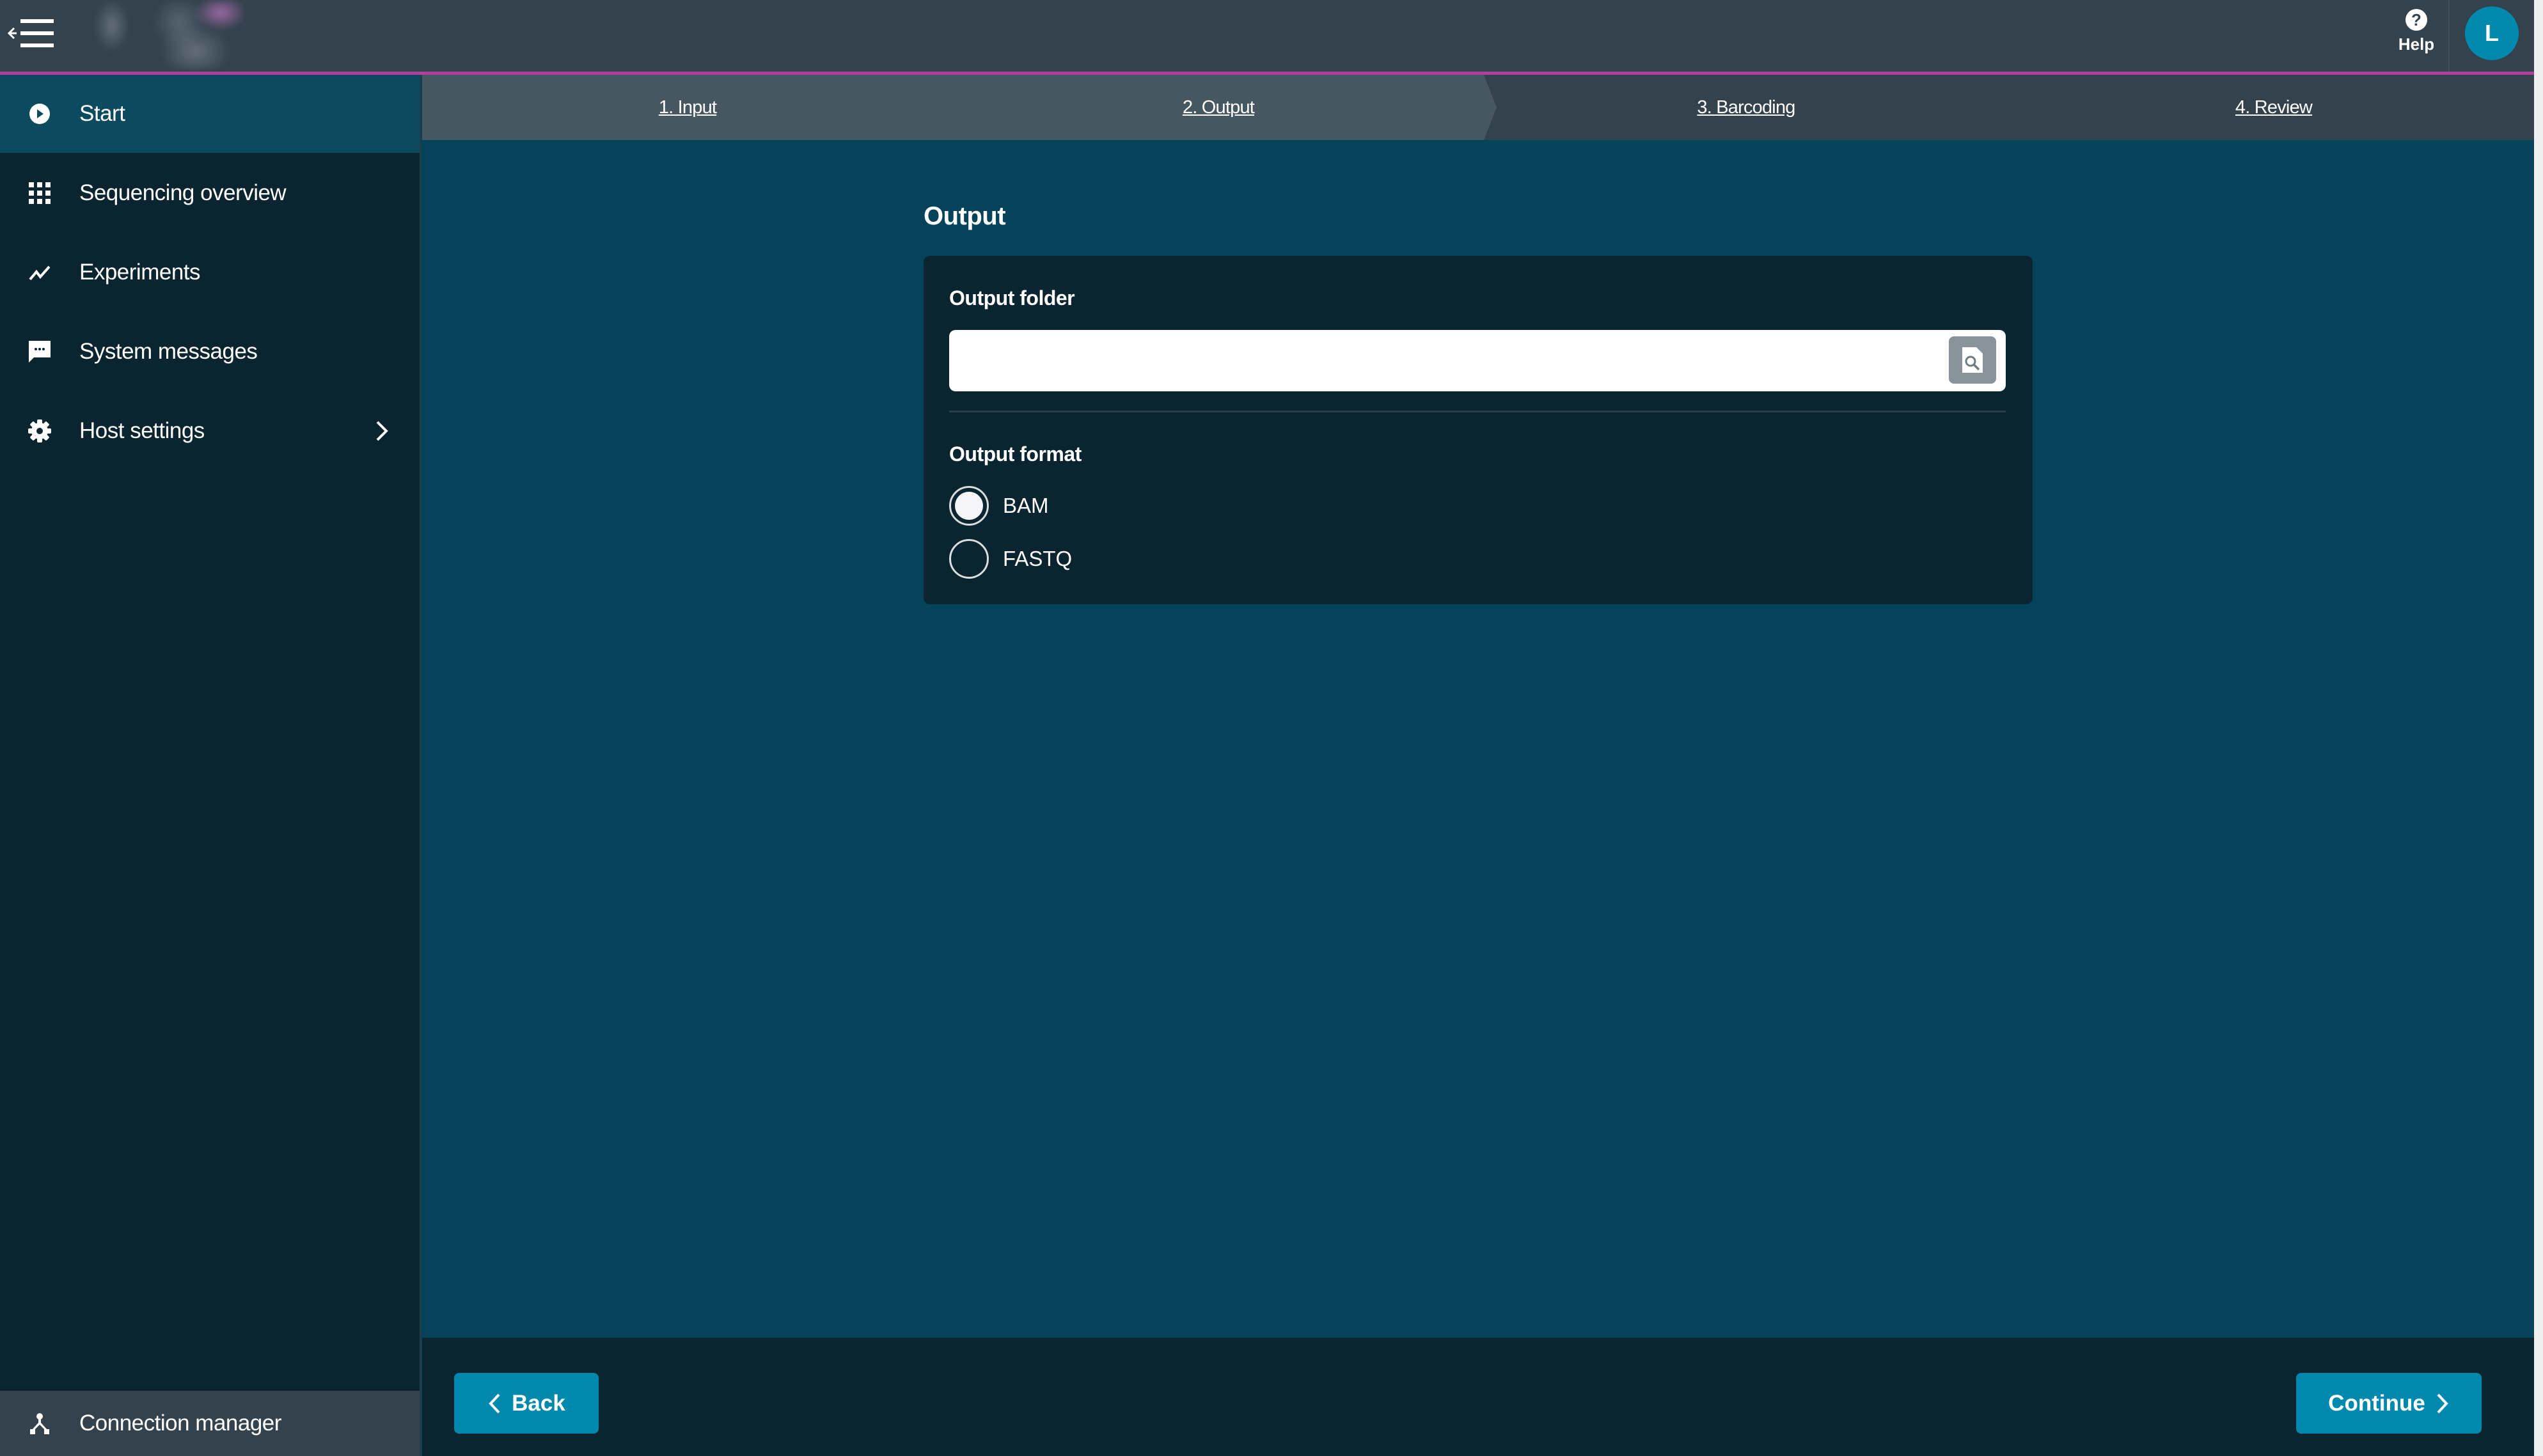 The width and height of the screenshot is (2543, 1456). I want to click on radio-bam: BAM, so click(999, 506).